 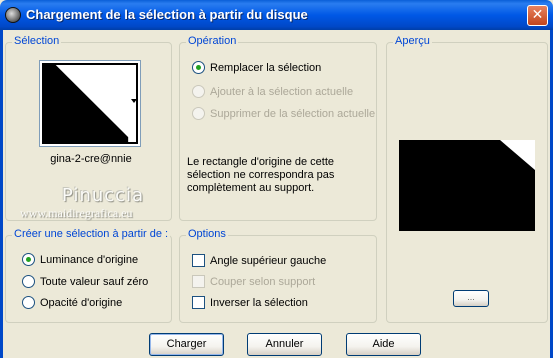 I want to click on checkbox-label: Angle supérieur gauche, so click(x=268, y=260).